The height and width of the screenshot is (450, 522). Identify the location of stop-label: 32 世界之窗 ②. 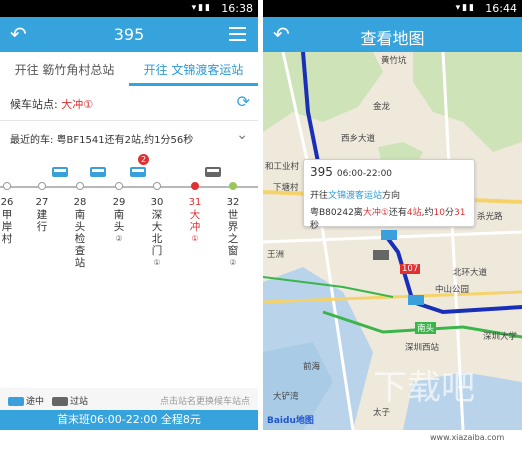
(233, 233).